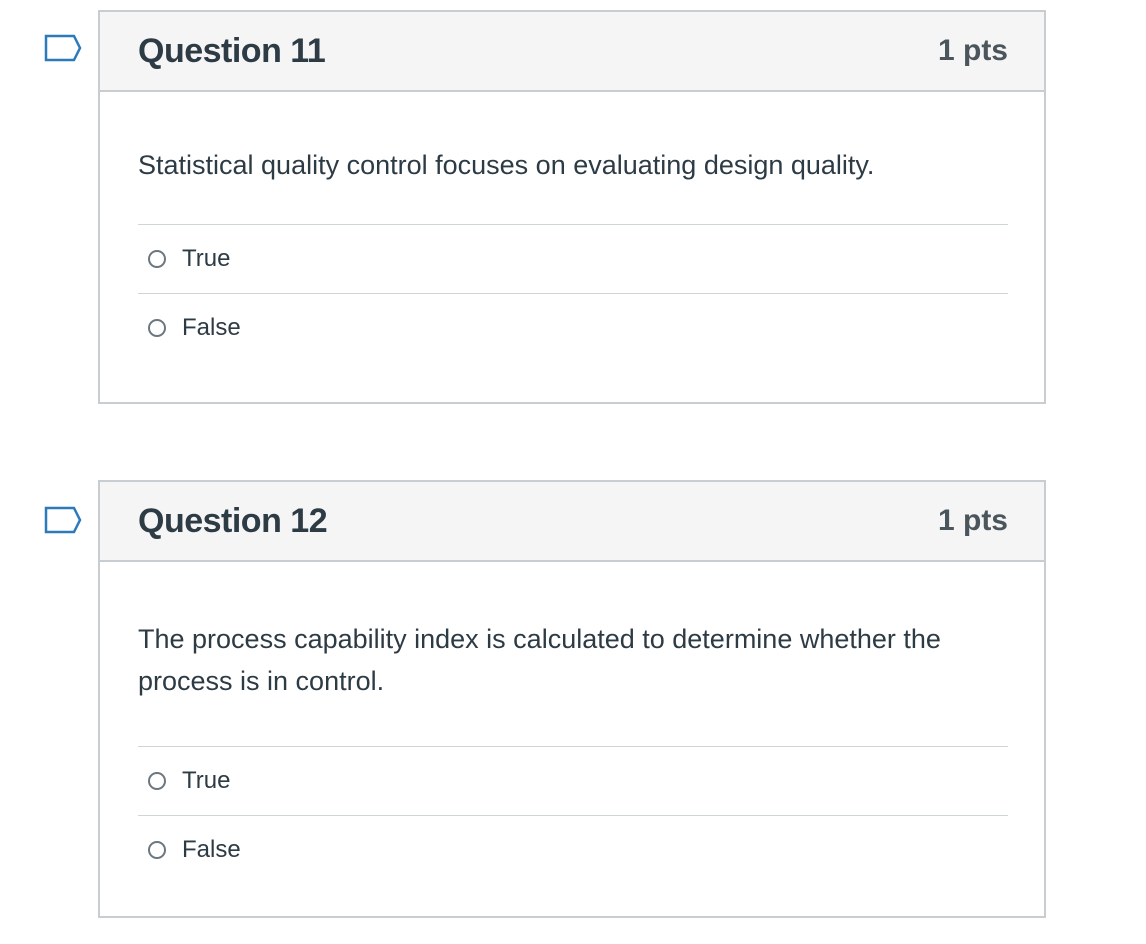 Image resolution: width=1146 pixels, height=944 pixels. I want to click on question-header: Question 11 1 pts, so click(572, 52).